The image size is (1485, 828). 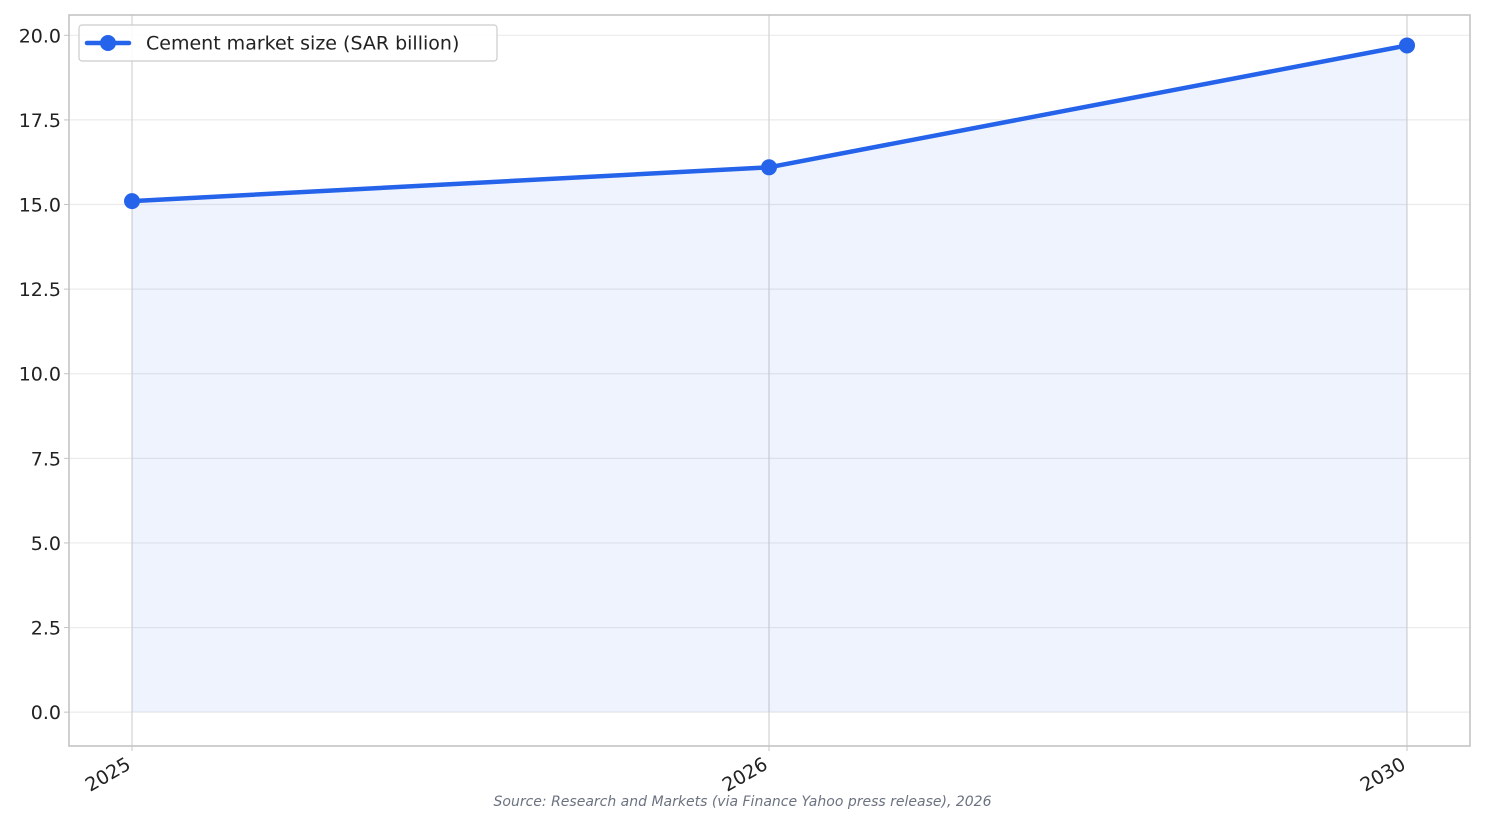 I want to click on y-tick-label: 2.5, so click(x=46, y=629).